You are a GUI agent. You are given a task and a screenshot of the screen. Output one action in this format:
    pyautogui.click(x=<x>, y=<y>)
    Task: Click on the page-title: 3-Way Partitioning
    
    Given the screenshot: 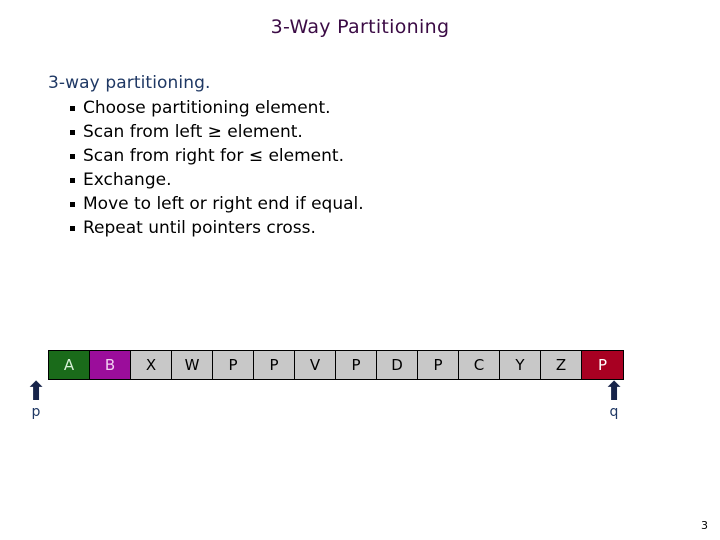 What is the action you would take?
    pyautogui.click(x=360, y=27)
    